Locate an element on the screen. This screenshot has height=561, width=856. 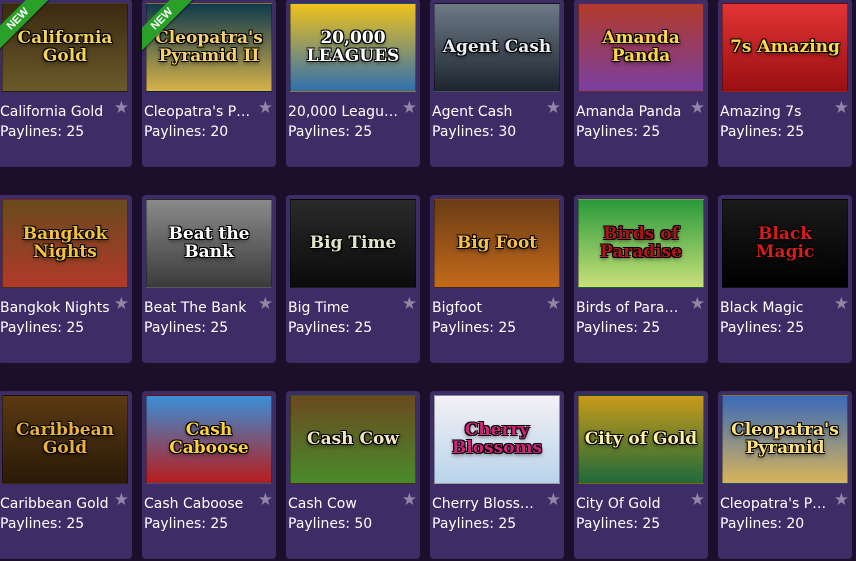
game-thumbnail: Black Magic is located at coordinates (785, 243).